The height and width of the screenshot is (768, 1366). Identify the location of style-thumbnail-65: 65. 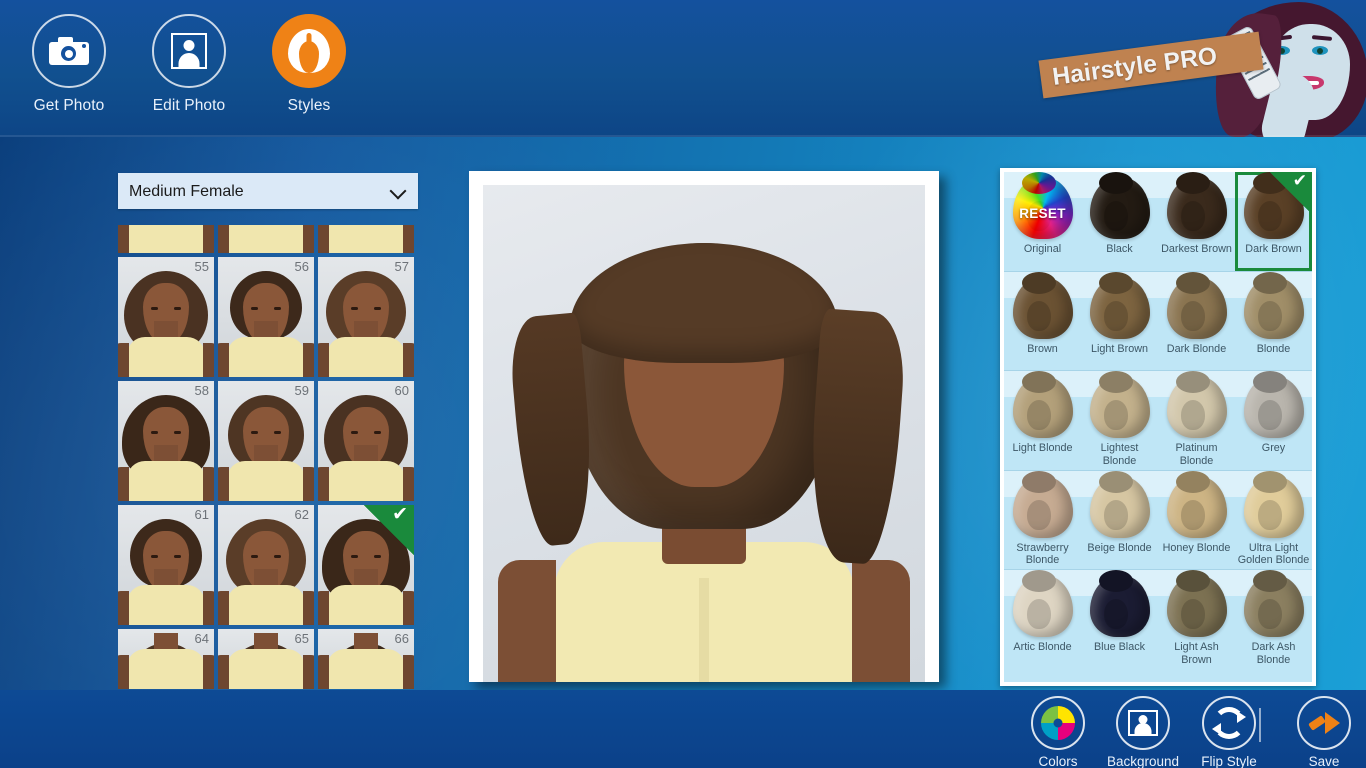
(266, 659).